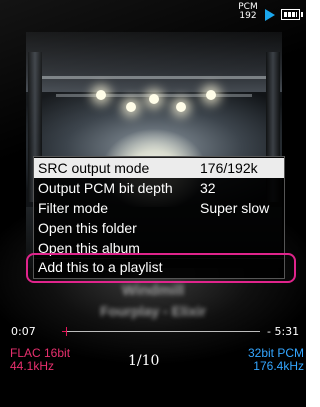  I want to click on status-bar: PCM 192, so click(153, 15).